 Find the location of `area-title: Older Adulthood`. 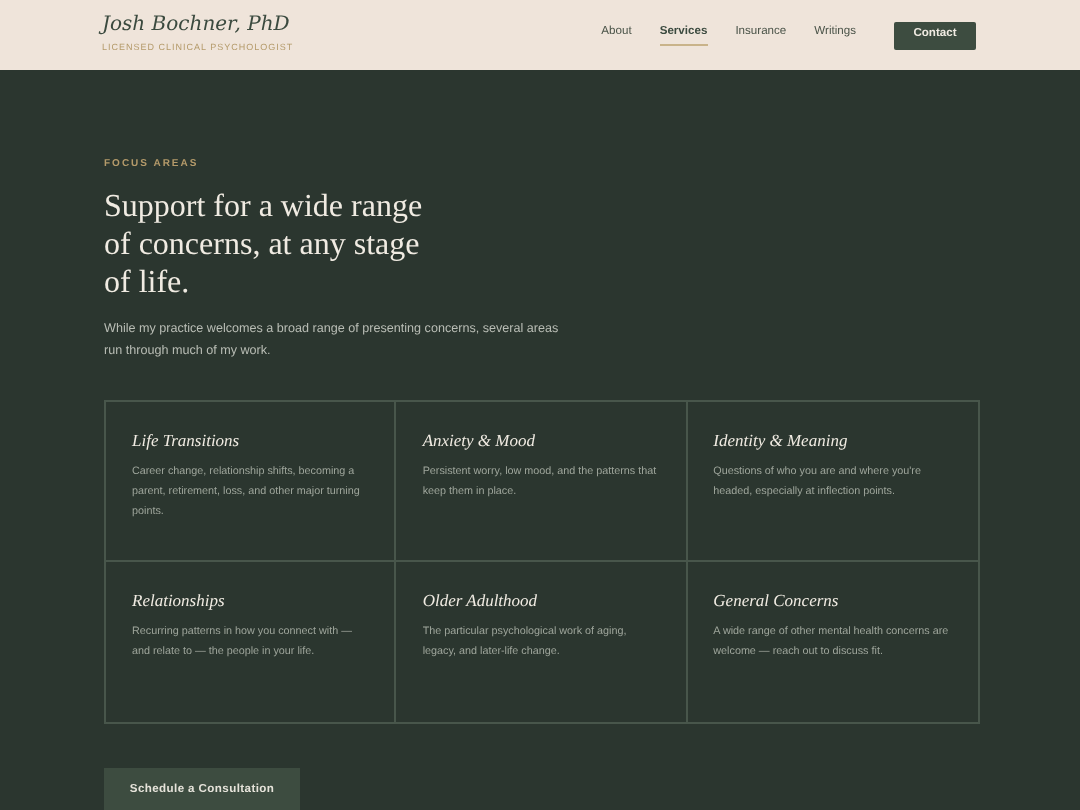

area-title: Older Adulthood is located at coordinates (481, 600).